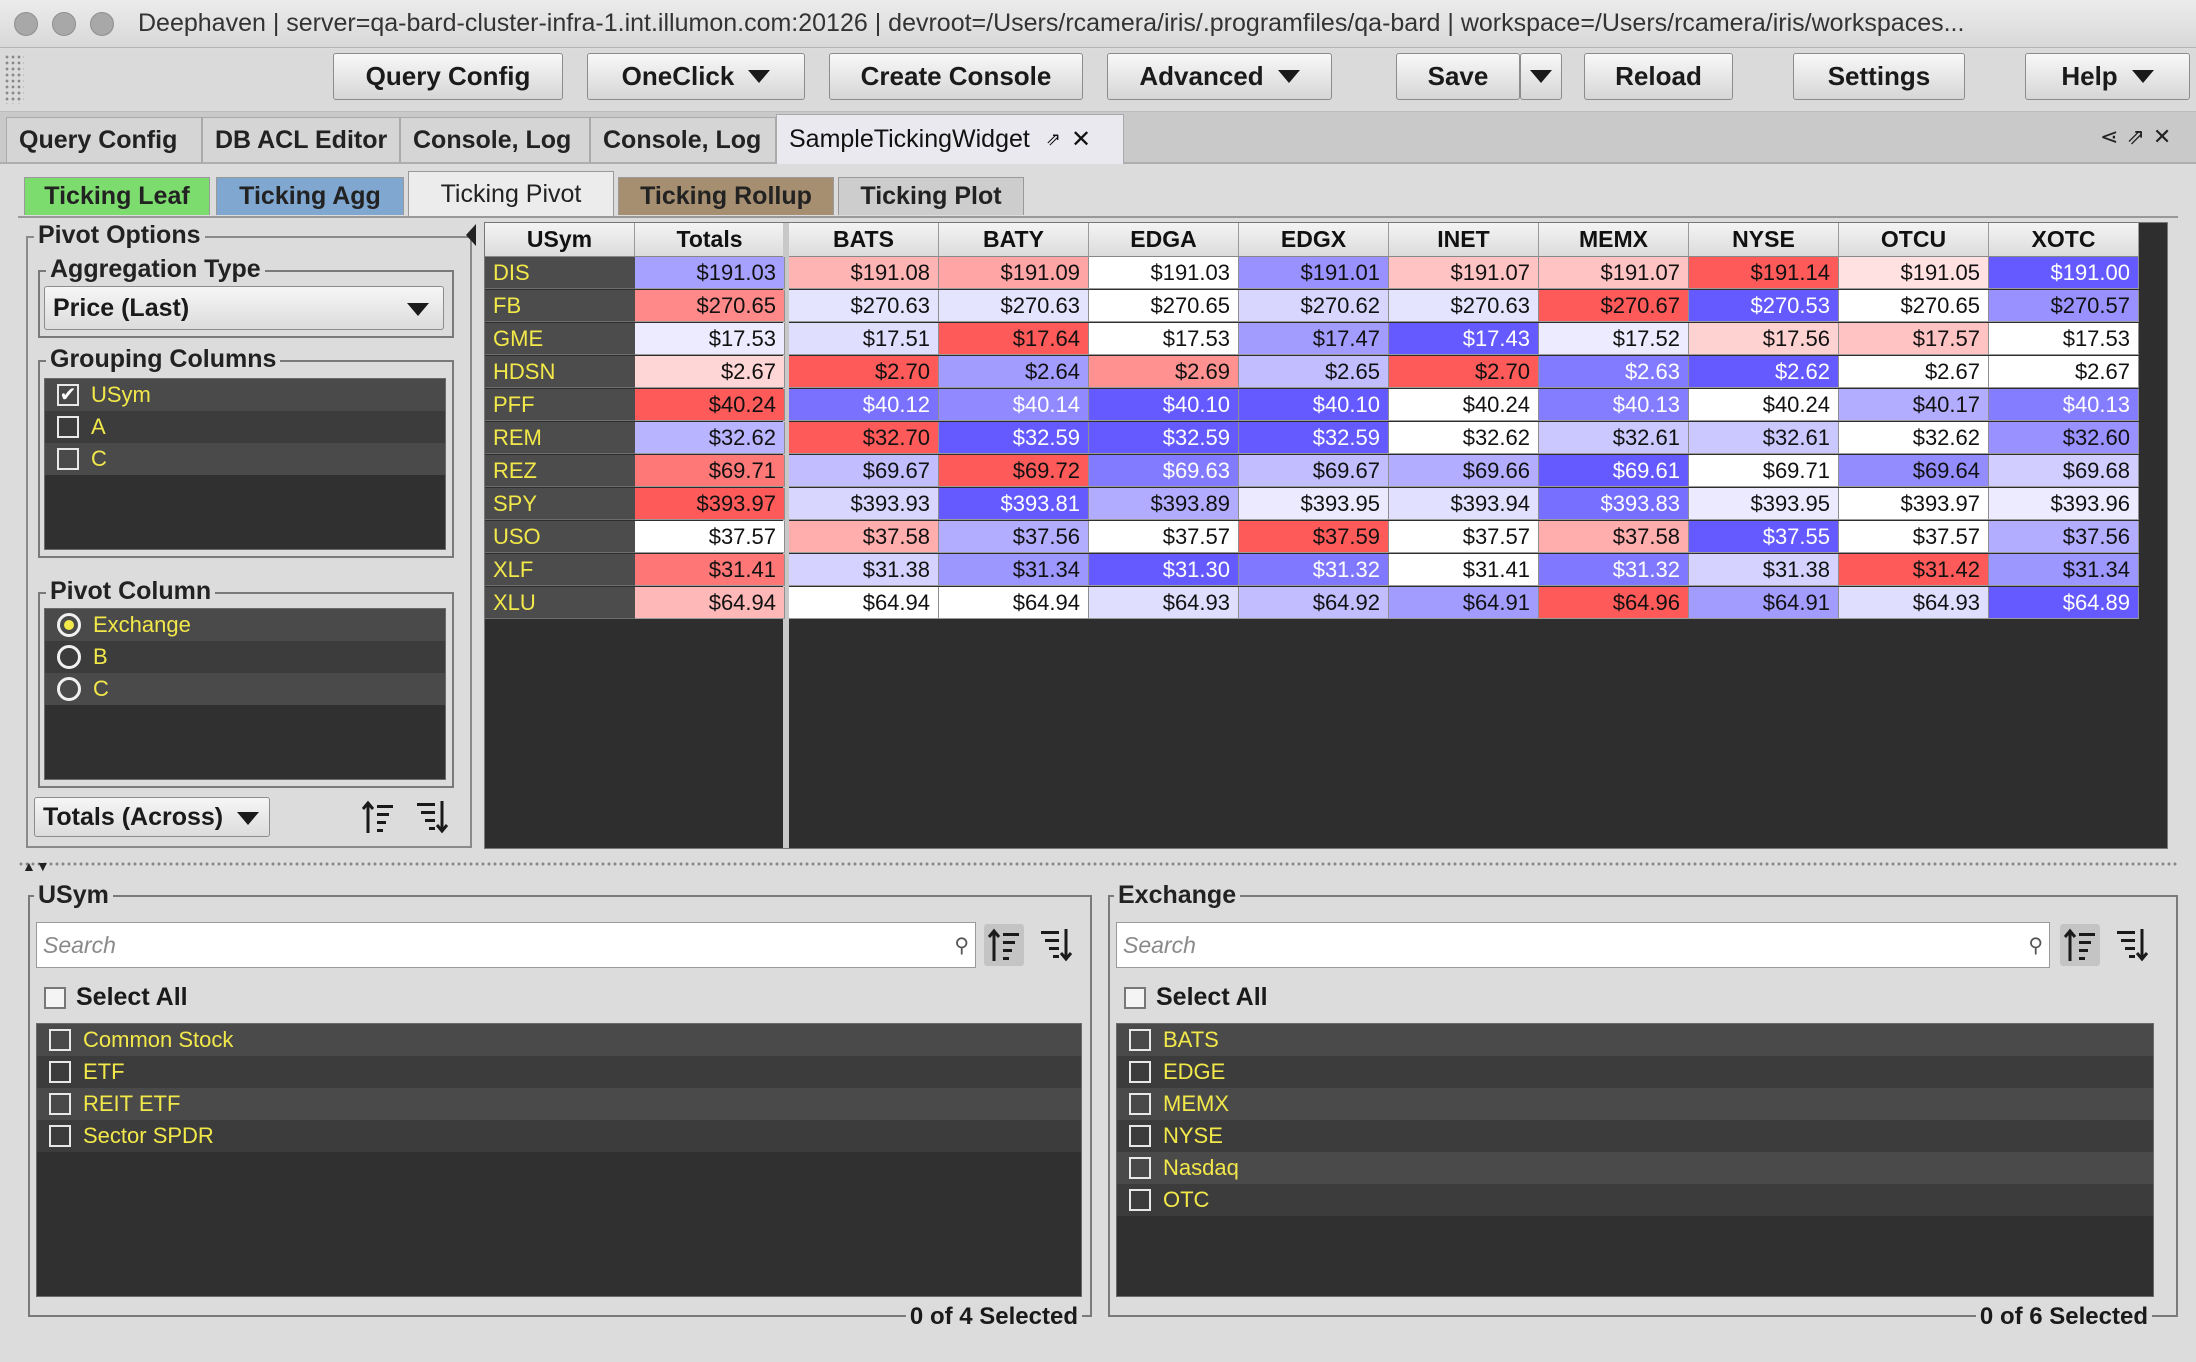 This screenshot has width=2196, height=1362. What do you see at coordinates (956, 76) in the screenshot?
I see `create-console-button: Create Console` at bounding box center [956, 76].